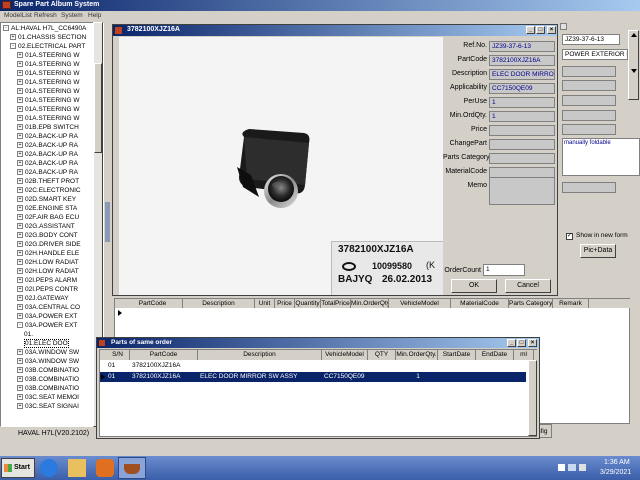 This screenshot has width=640, height=480. Describe the element at coordinates (504, 270) in the screenshot. I see `order-count-input: 1` at that location.